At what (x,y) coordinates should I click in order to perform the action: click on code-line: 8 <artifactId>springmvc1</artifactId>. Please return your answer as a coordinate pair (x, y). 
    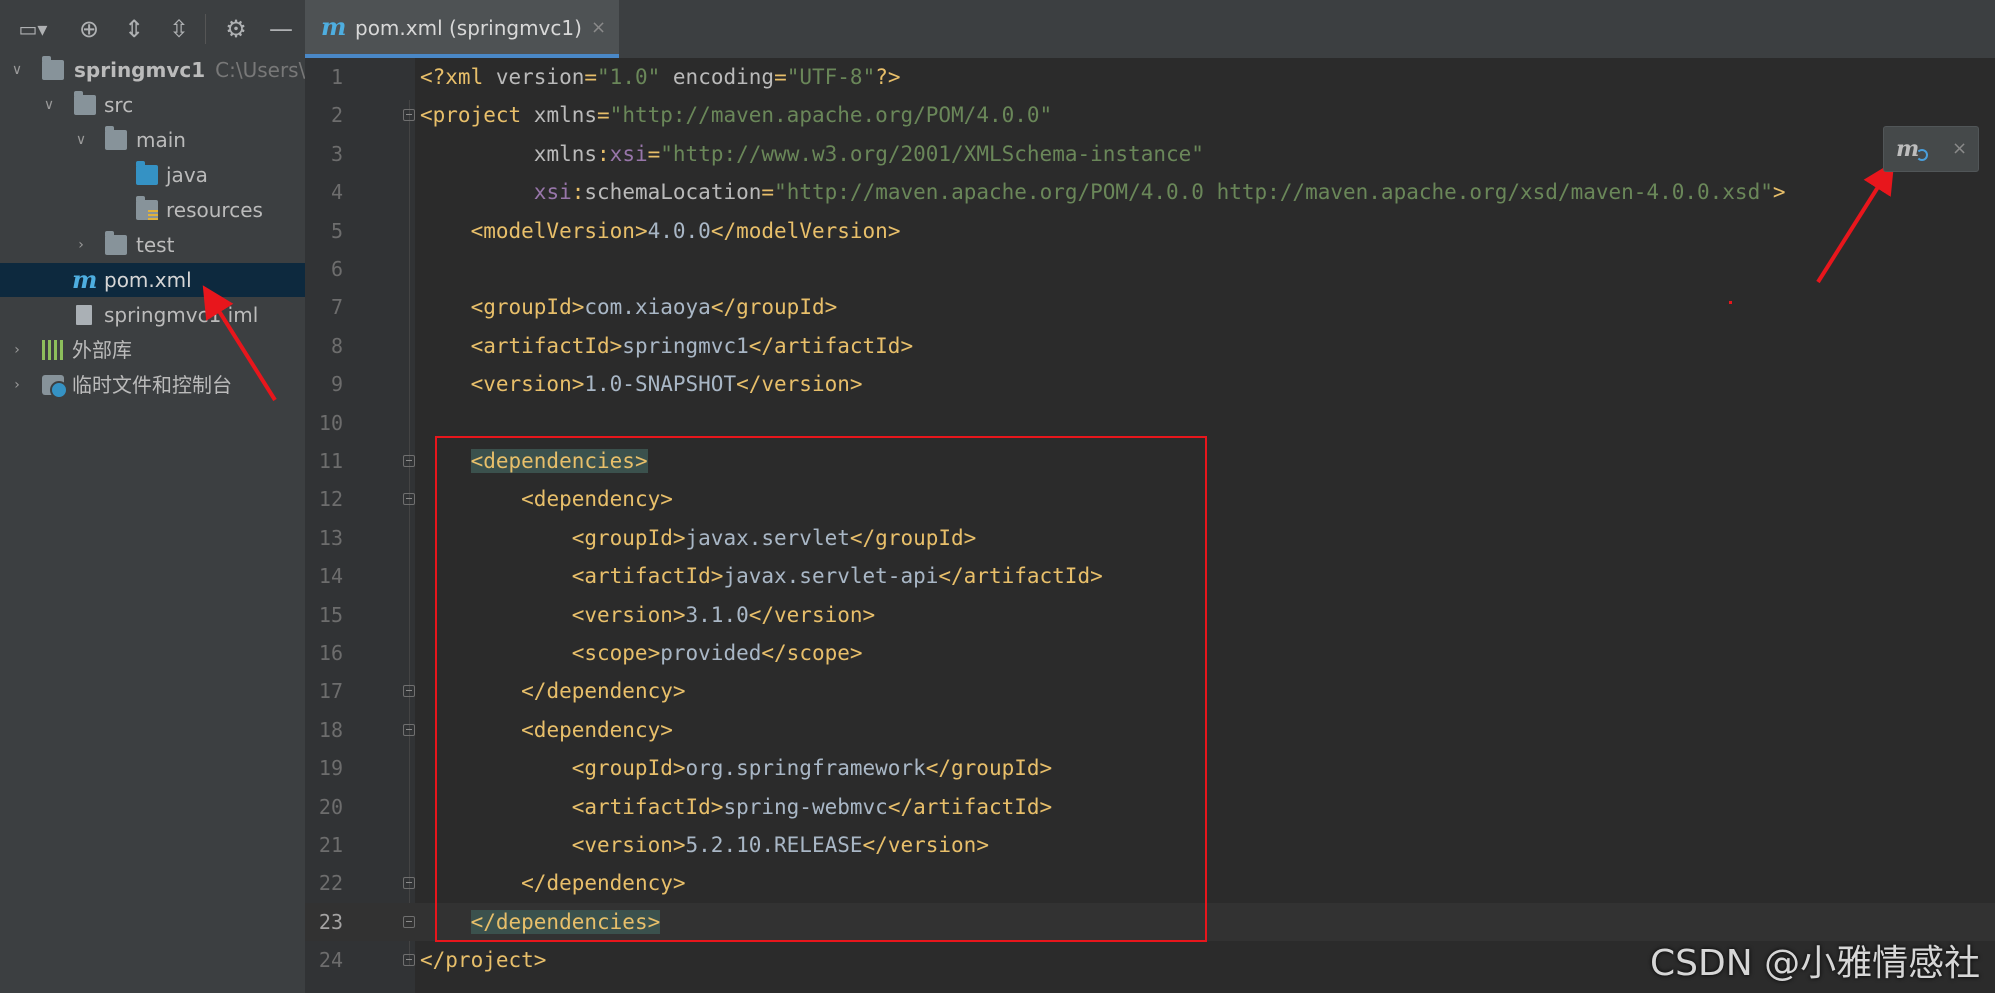
    Looking at the image, I should click on (1150, 346).